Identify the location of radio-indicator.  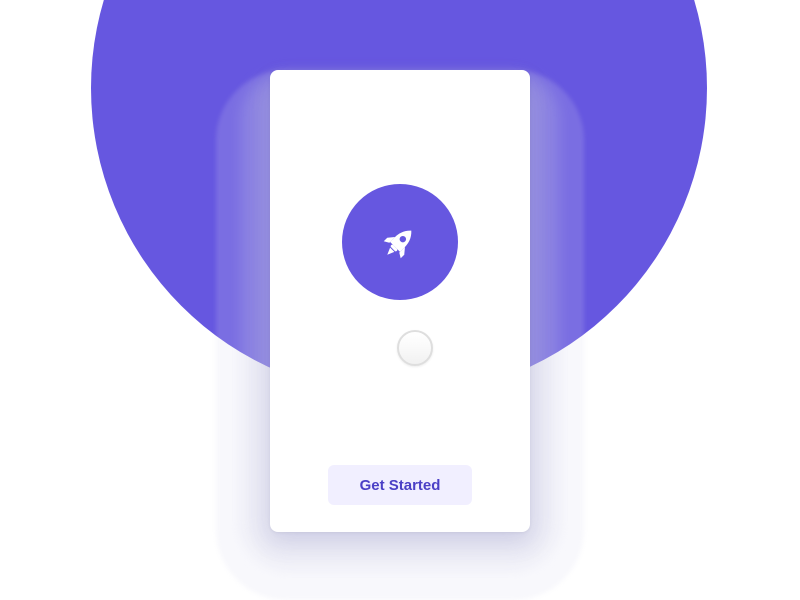
(415, 348).